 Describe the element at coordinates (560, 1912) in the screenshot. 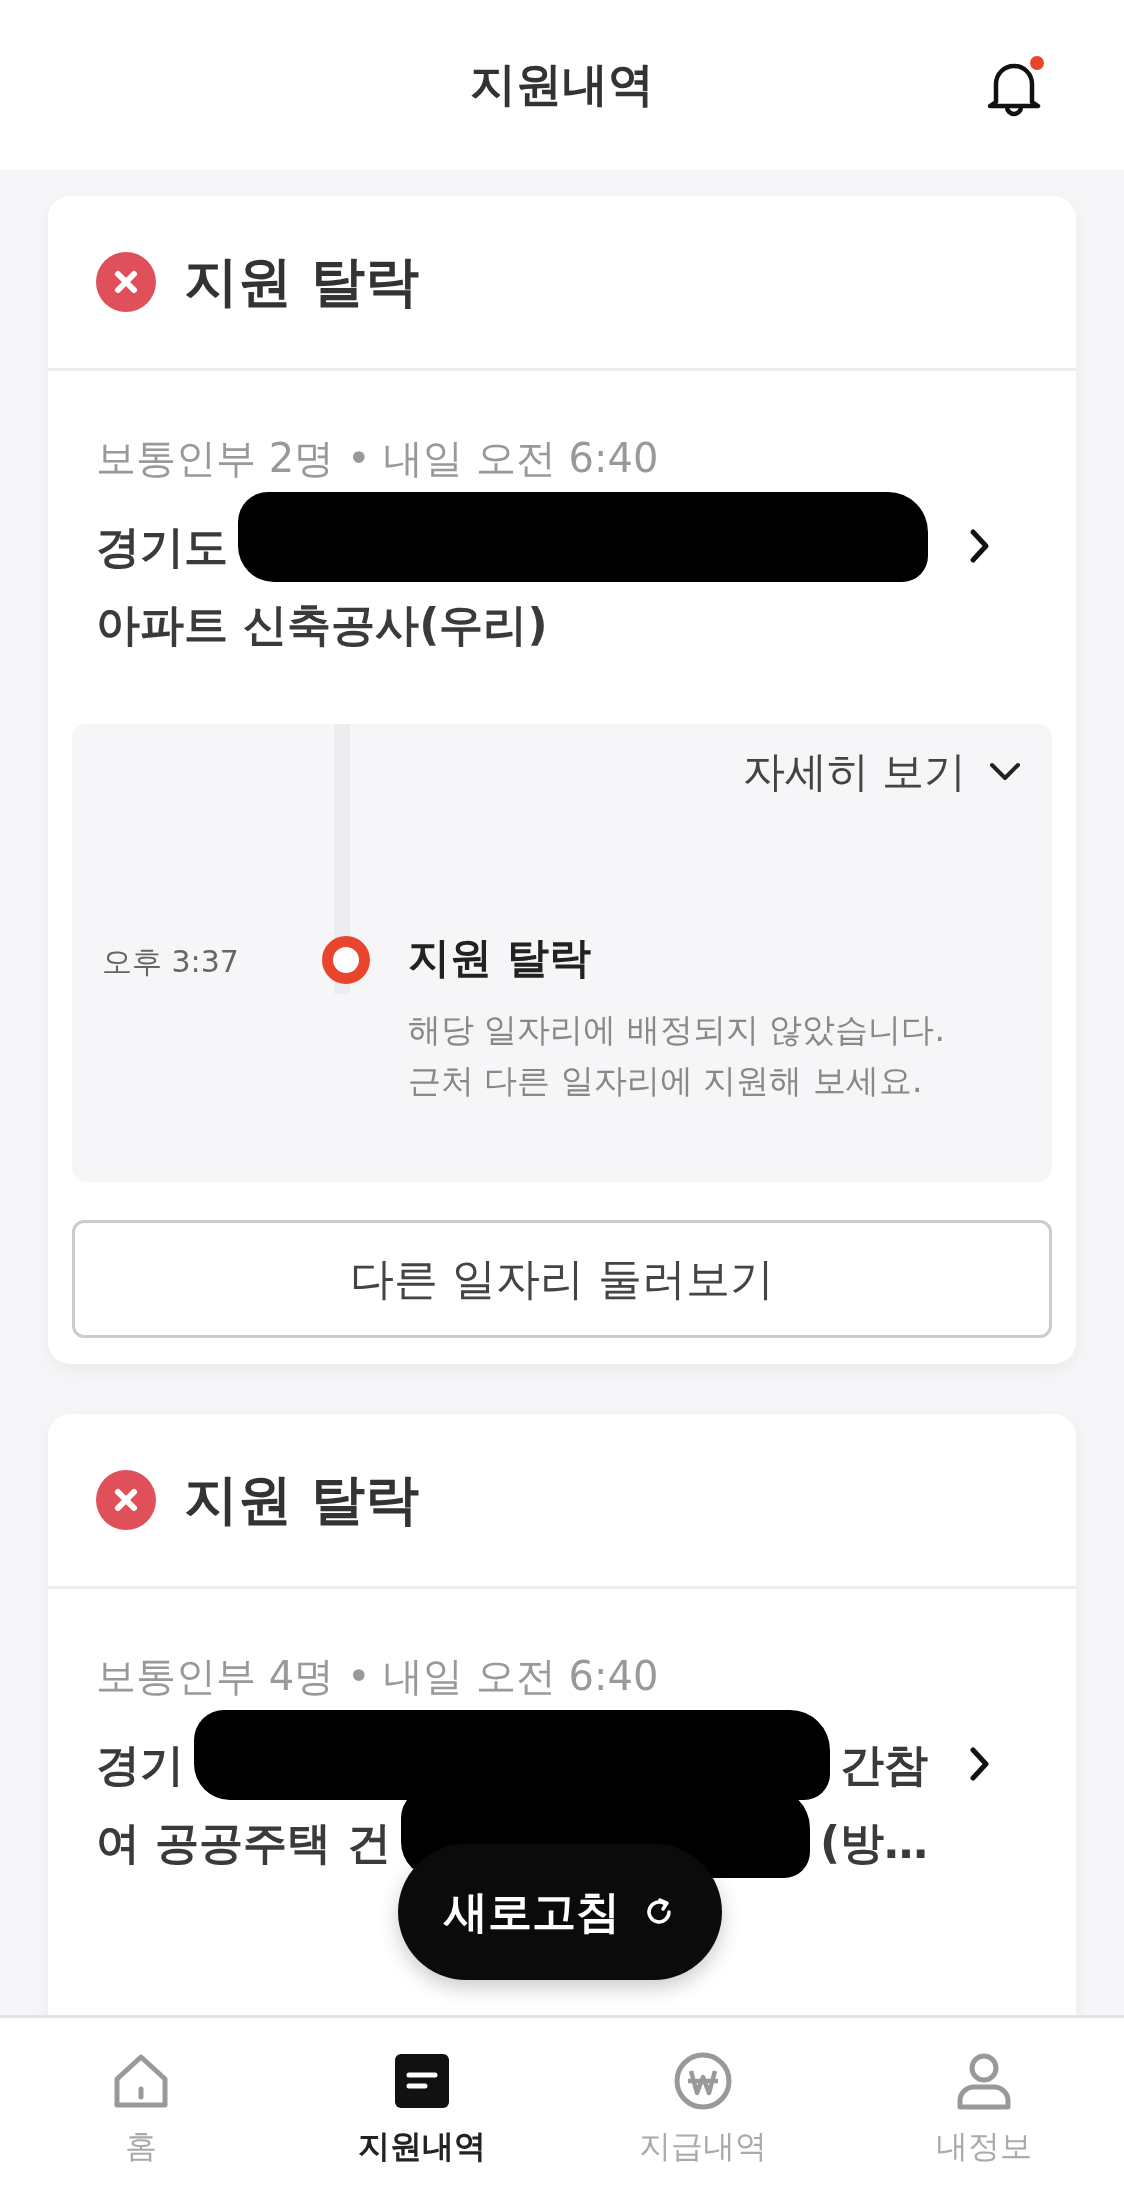

I see `refresh-button: 새로고침` at that location.